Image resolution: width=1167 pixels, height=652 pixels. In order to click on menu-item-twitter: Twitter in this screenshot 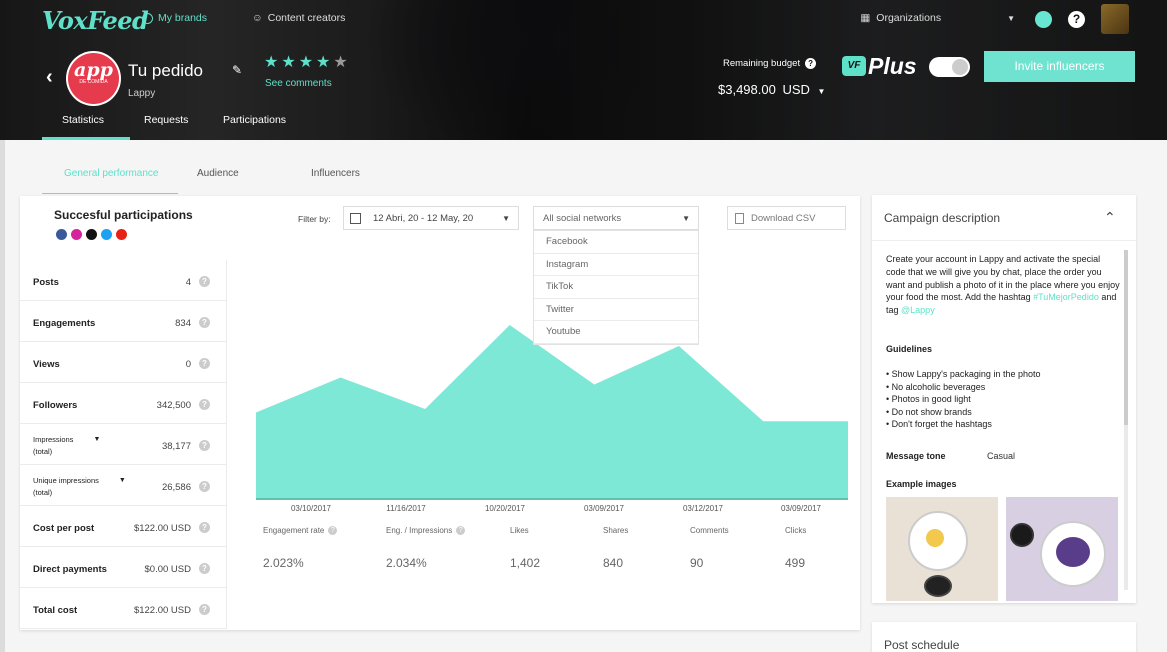, I will do `click(616, 310)`.